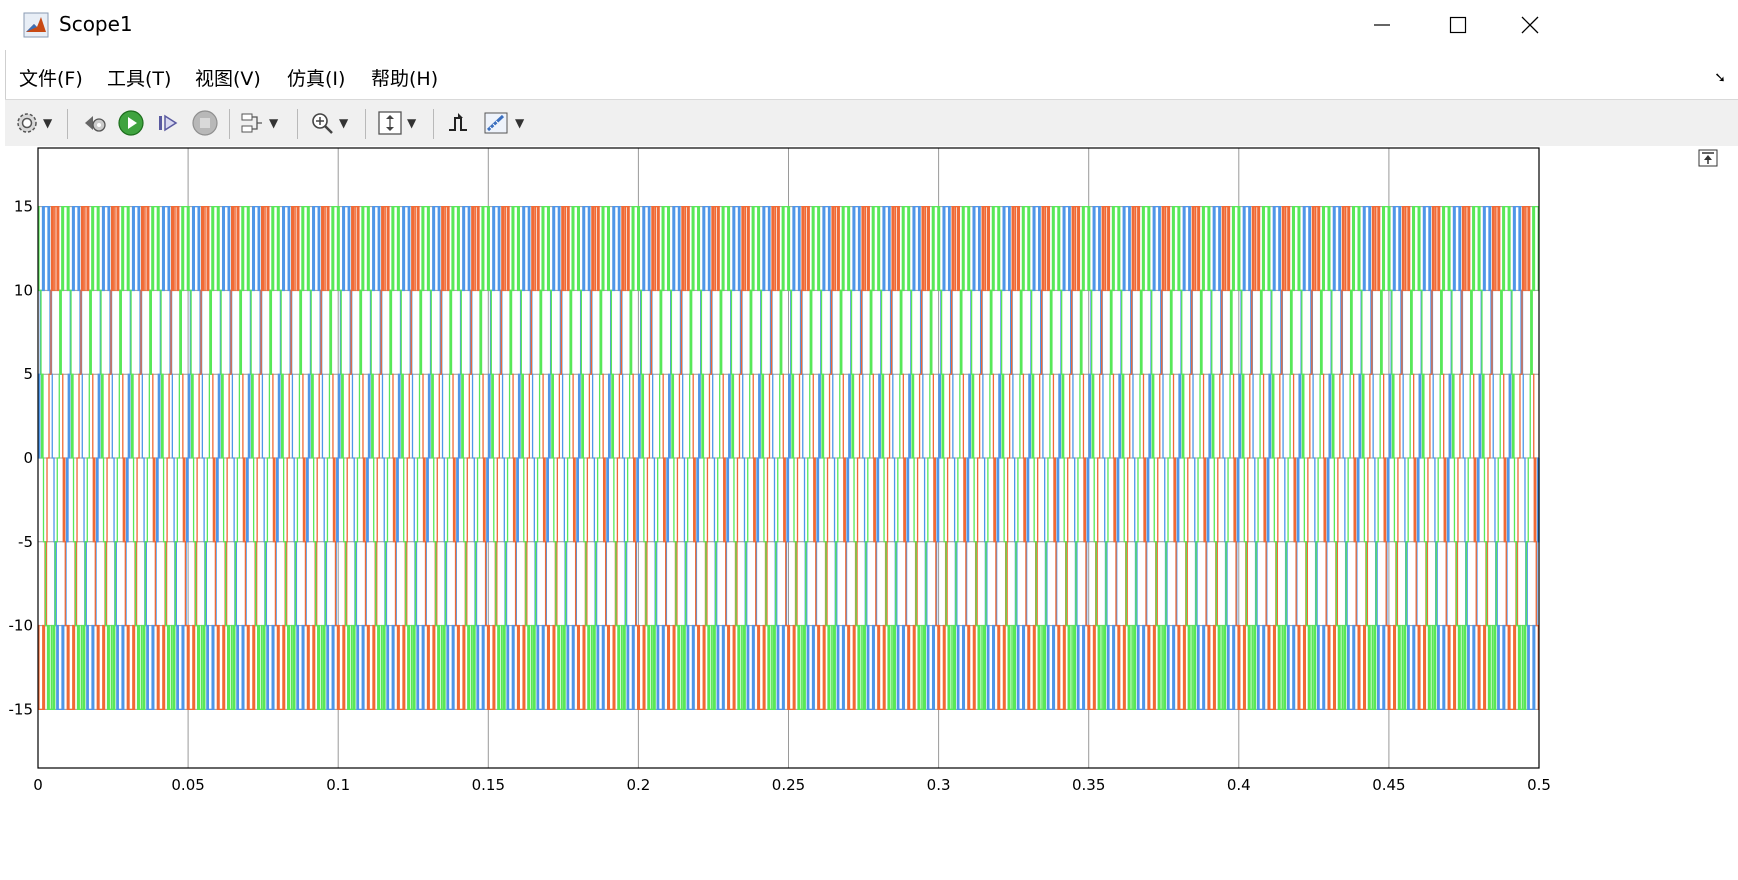  Describe the element at coordinates (25, 542) in the screenshot. I see `y-tick-label: -5` at that location.